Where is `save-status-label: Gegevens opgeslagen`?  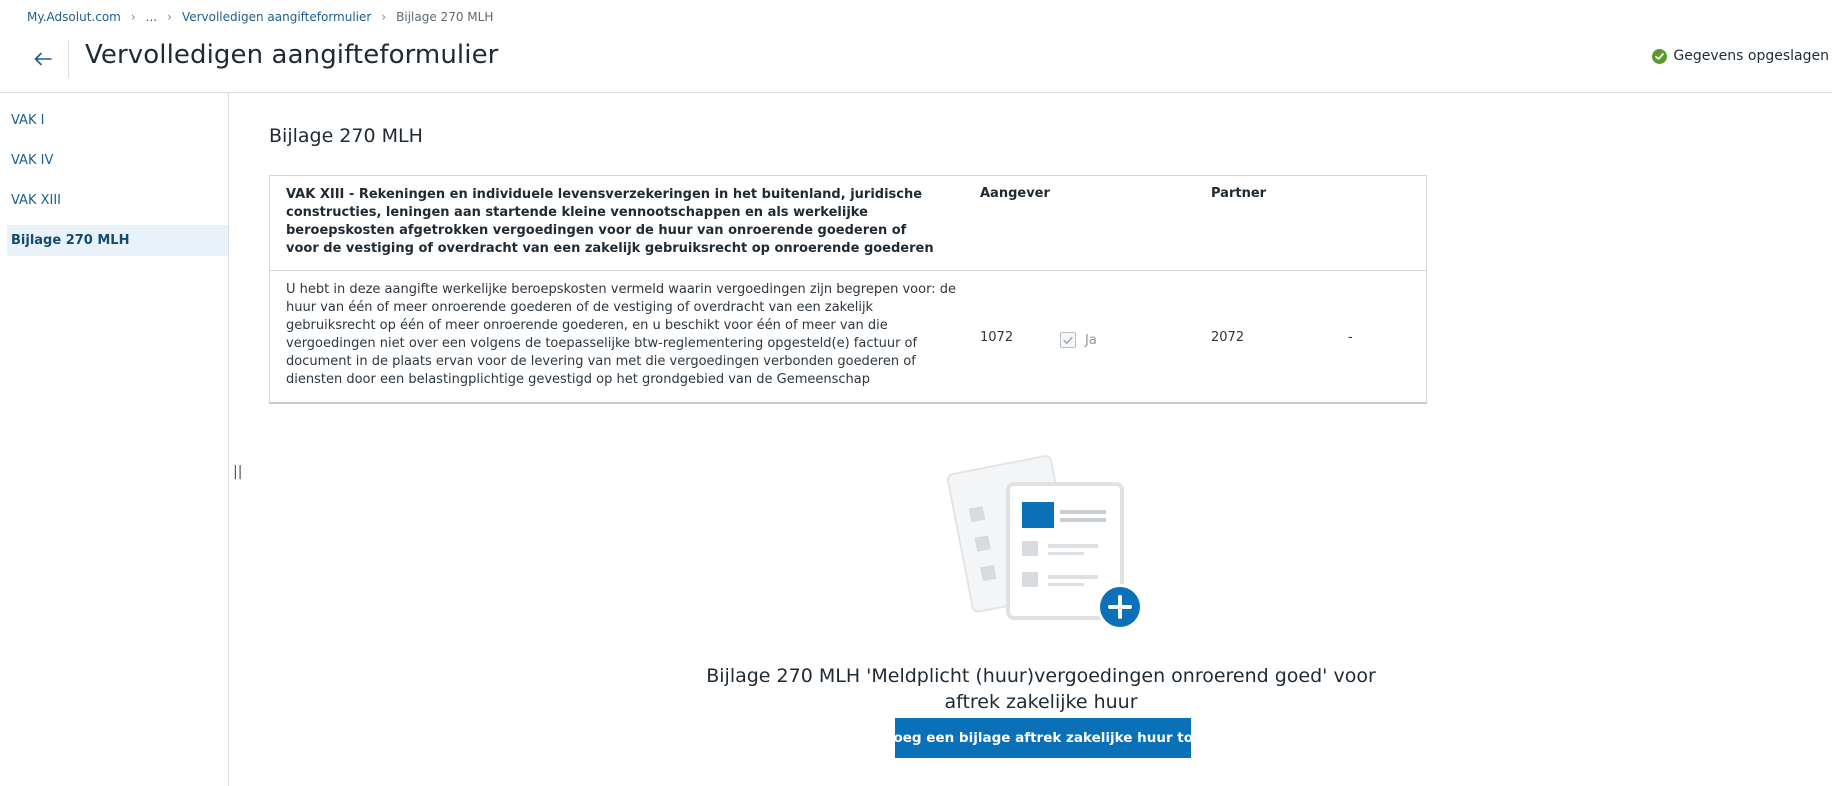
save-status-label: Gegevens opgeslagen is located at coordinates (1751, 56).